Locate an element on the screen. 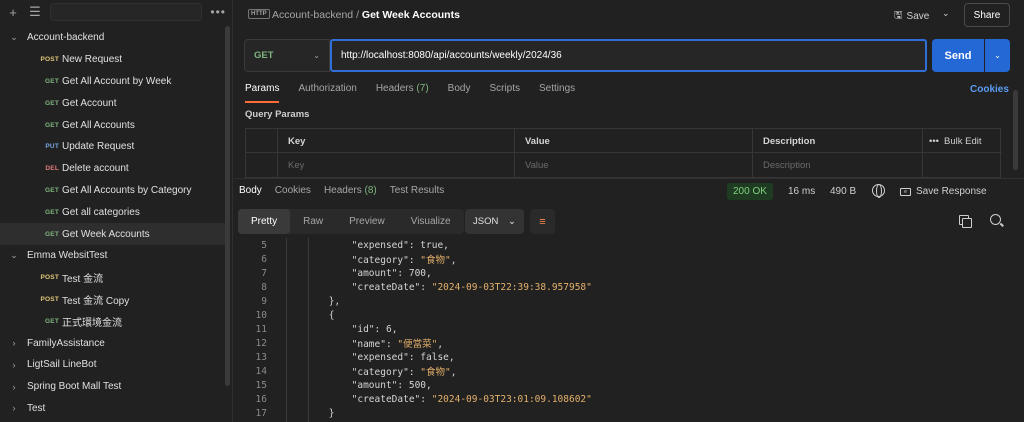 The width and height of the screenshot is (1024, 422). sidebar-item-label: LigtSail LineBot is located at coordinates (62, 365).